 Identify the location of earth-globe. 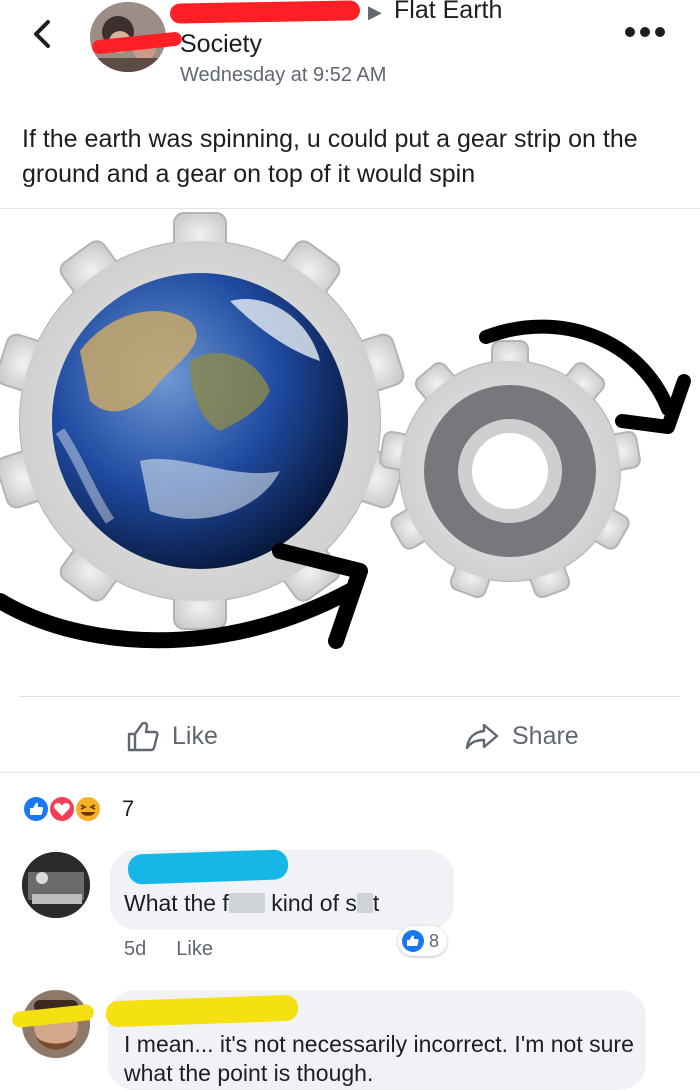
(200, 421).